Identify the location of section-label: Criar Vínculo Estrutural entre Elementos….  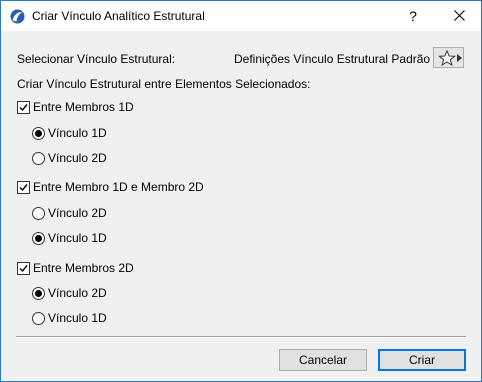
(164, 84).